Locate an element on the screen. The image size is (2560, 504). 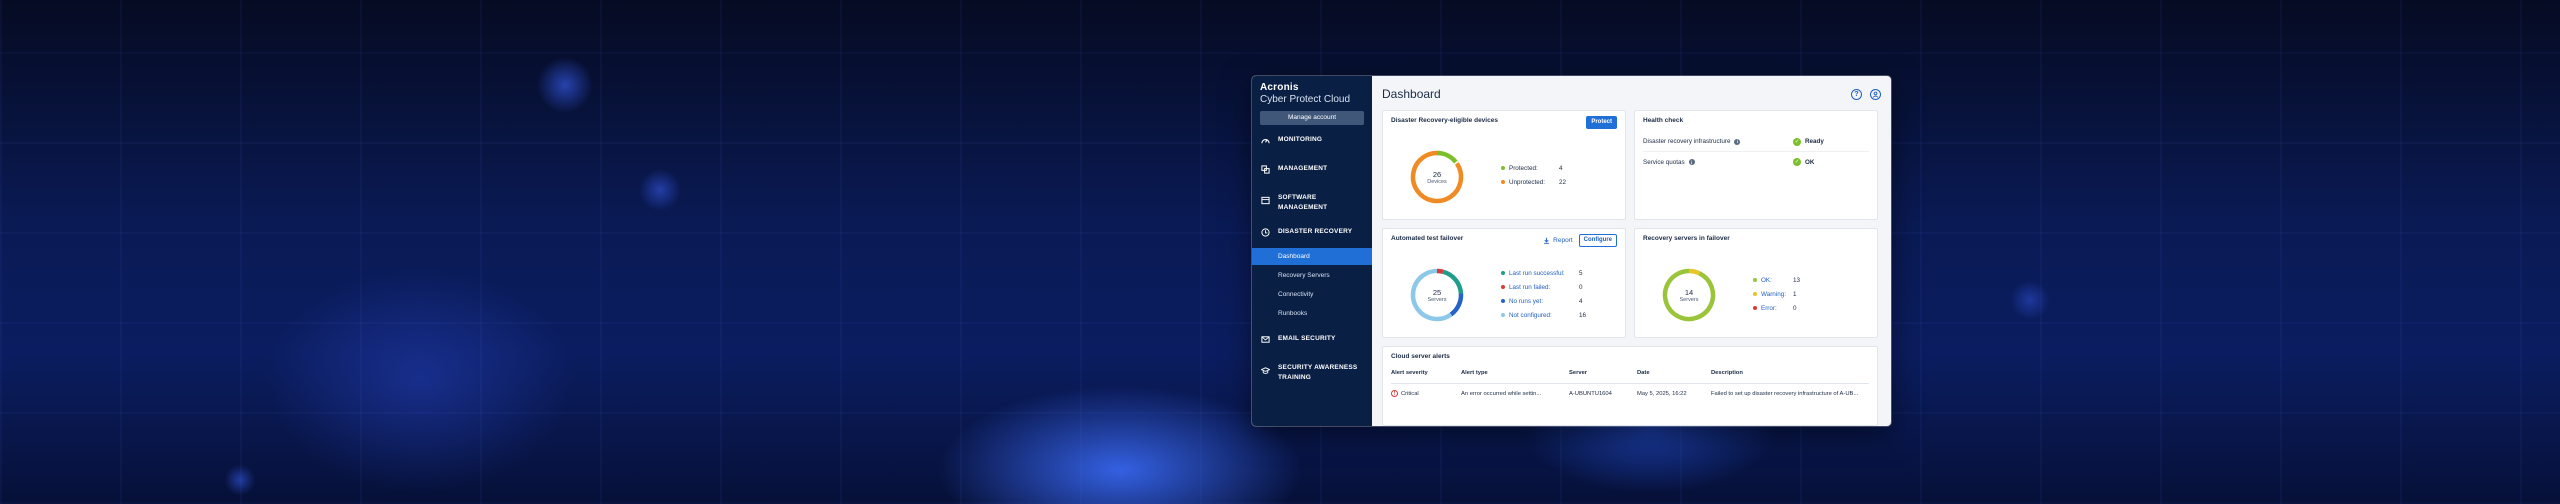
page-title: Dashboard is located at coordinates (1411, 94).